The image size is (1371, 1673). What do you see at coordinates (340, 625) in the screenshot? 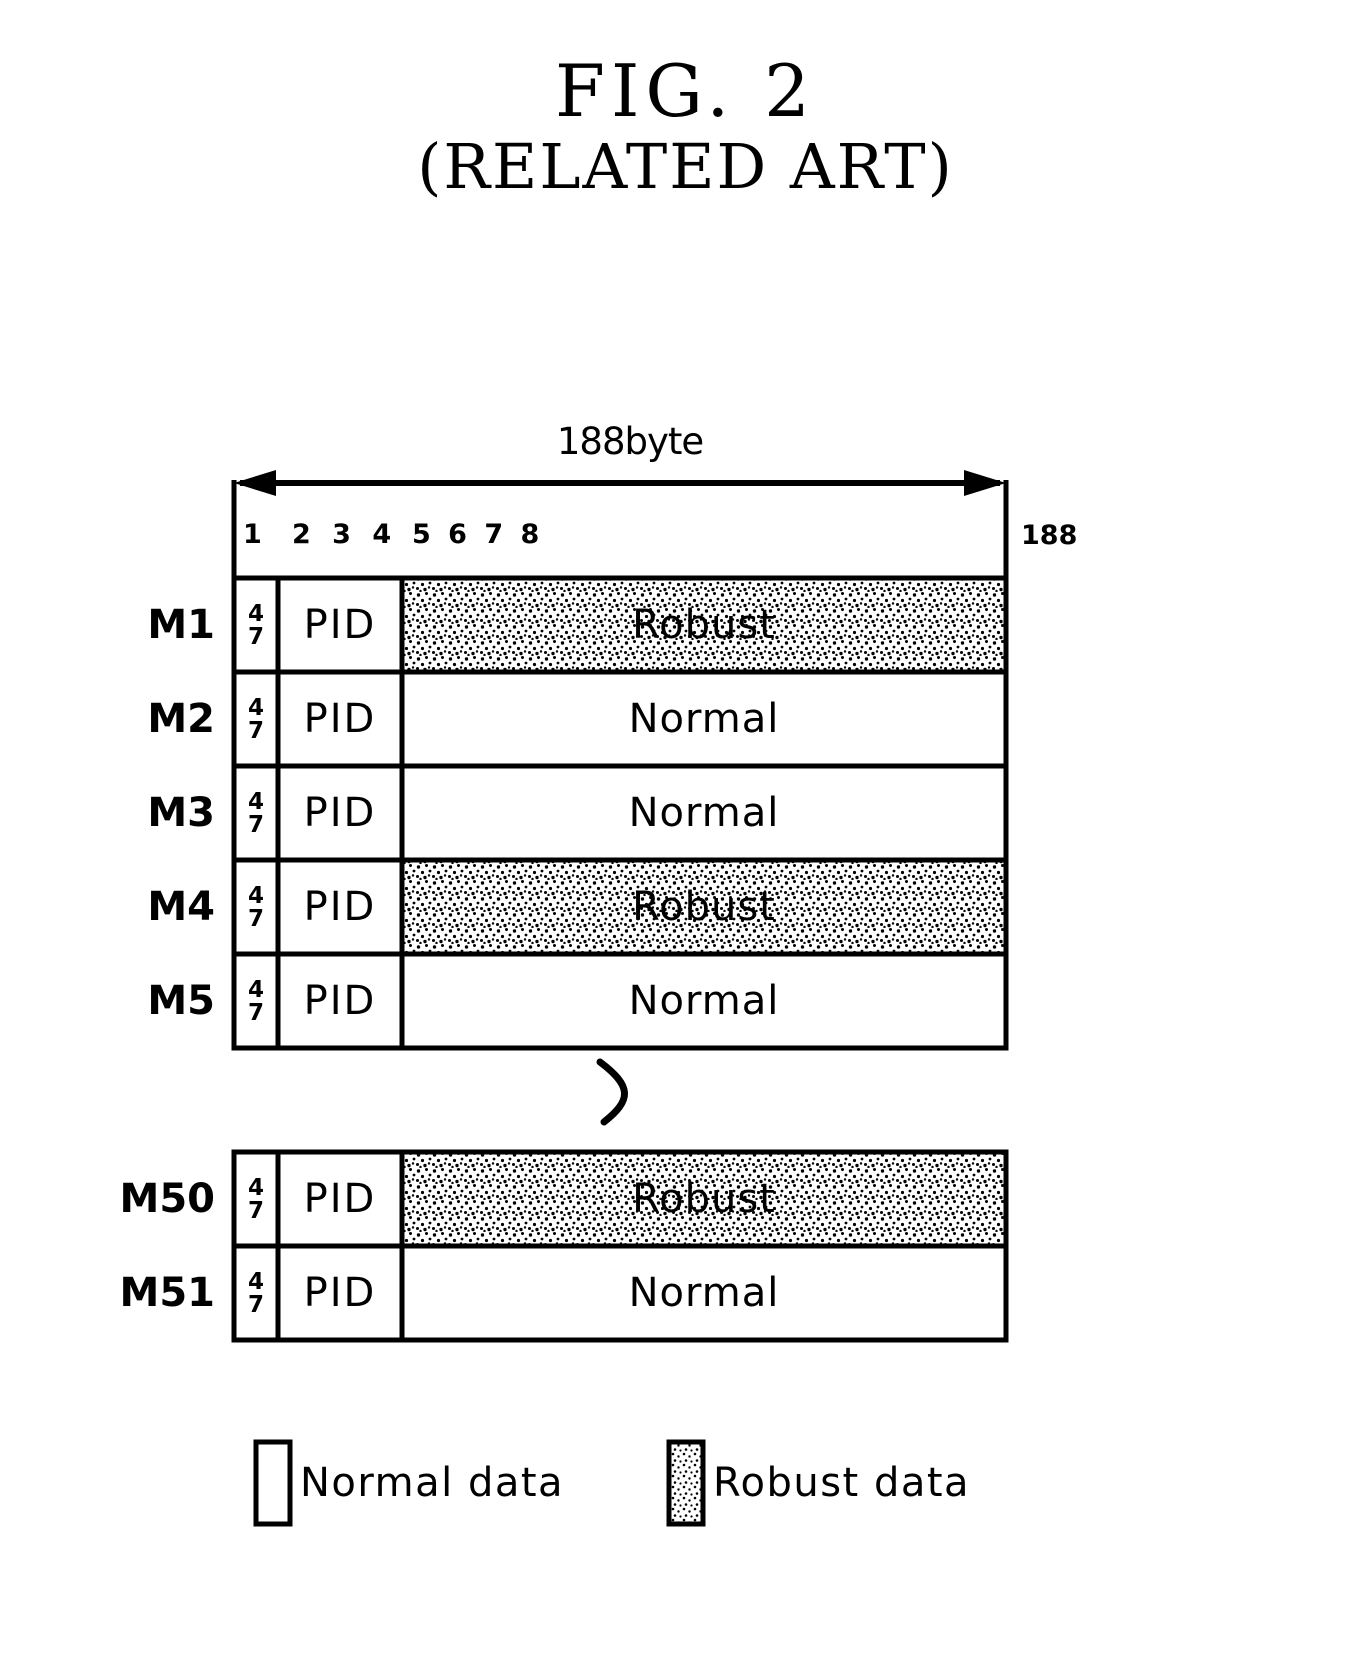
I see `pid-cell-M1: PID` at bounding box center [340, 625].